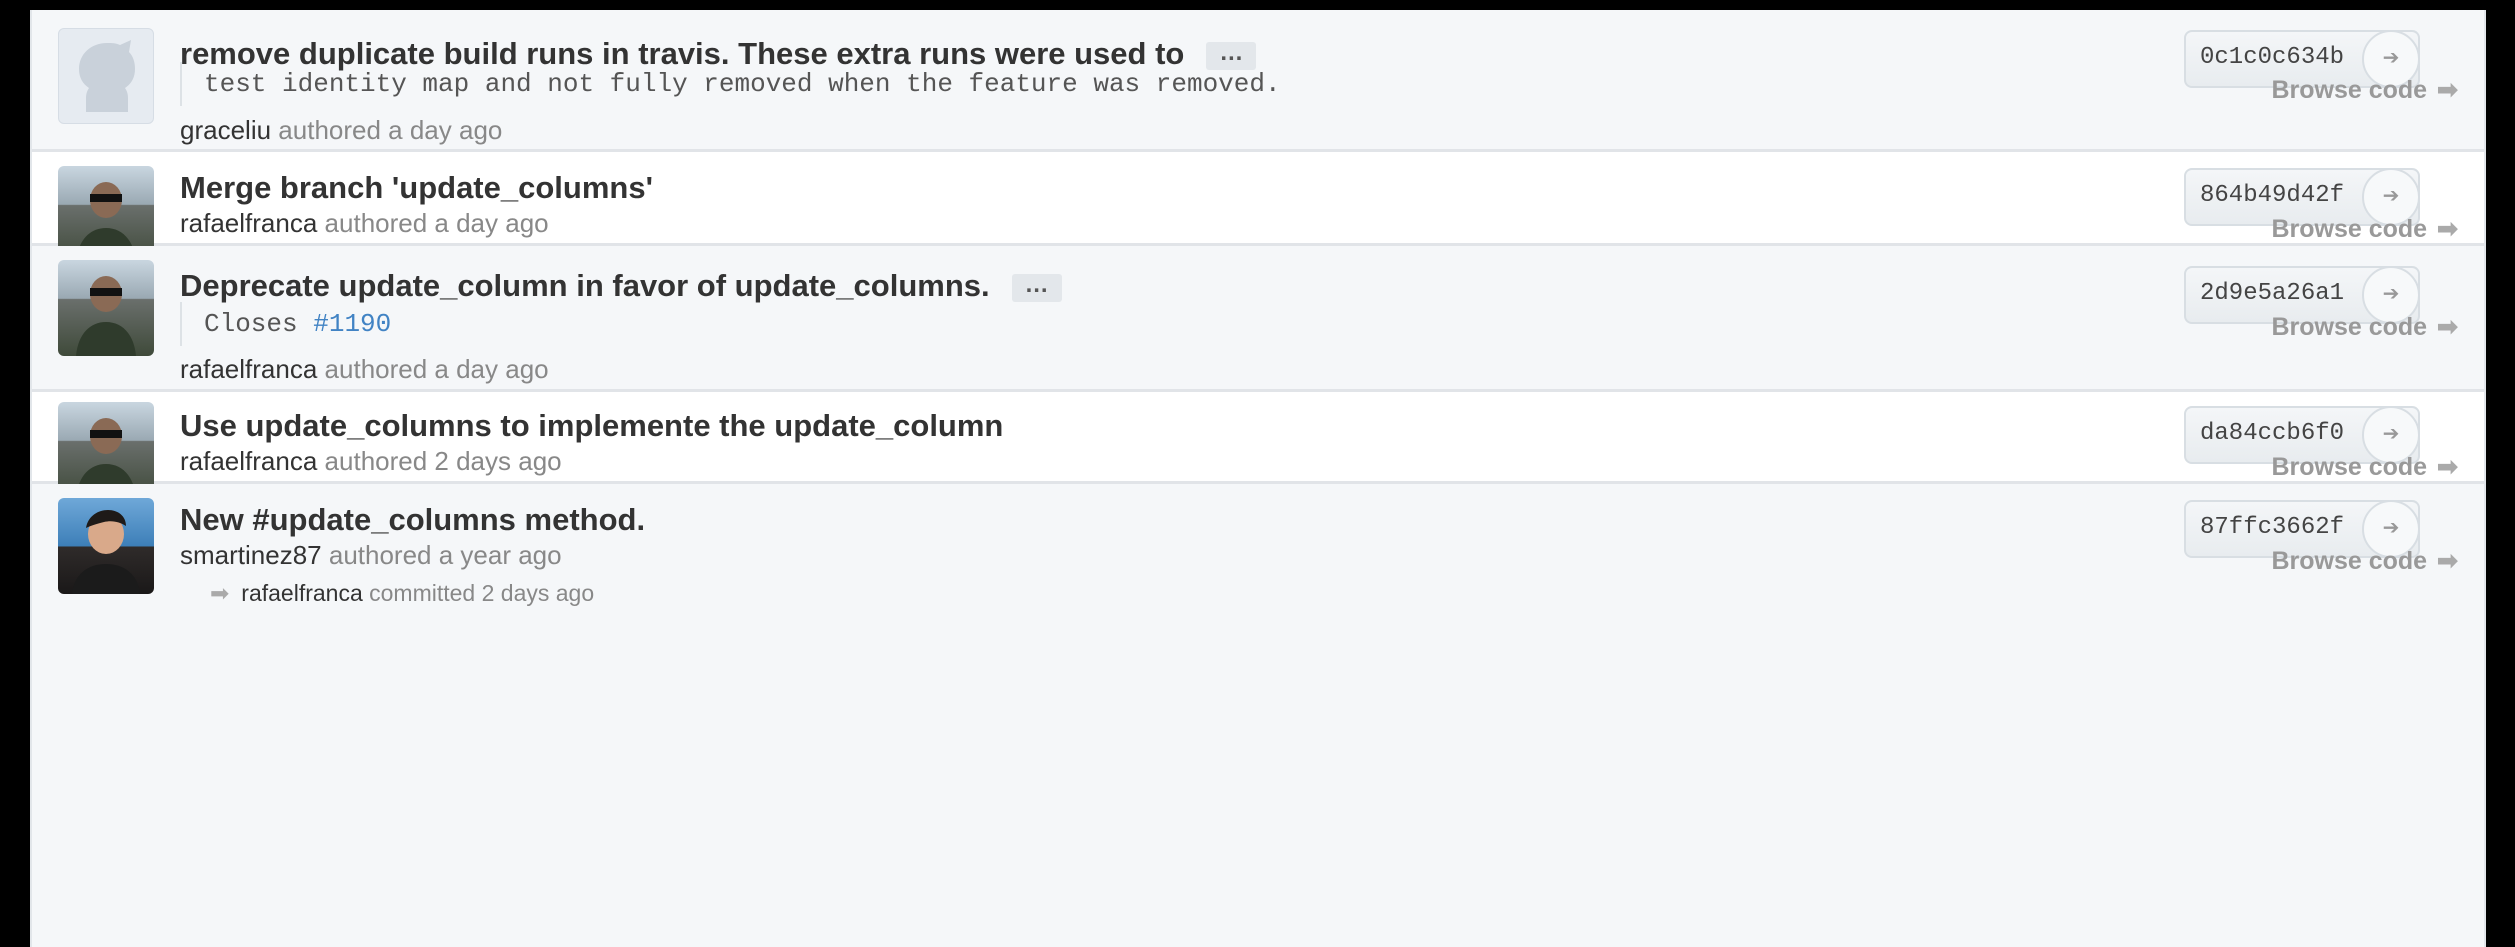 The height and width of the screenshot is (947, 2515). I want to click on commit-meta: graceliu authored a day ago, so click(341, 130).